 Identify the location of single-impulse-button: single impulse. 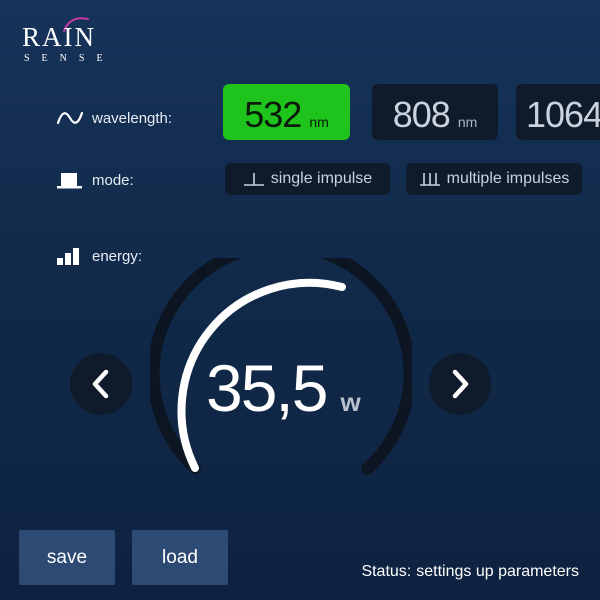
(307, 179).